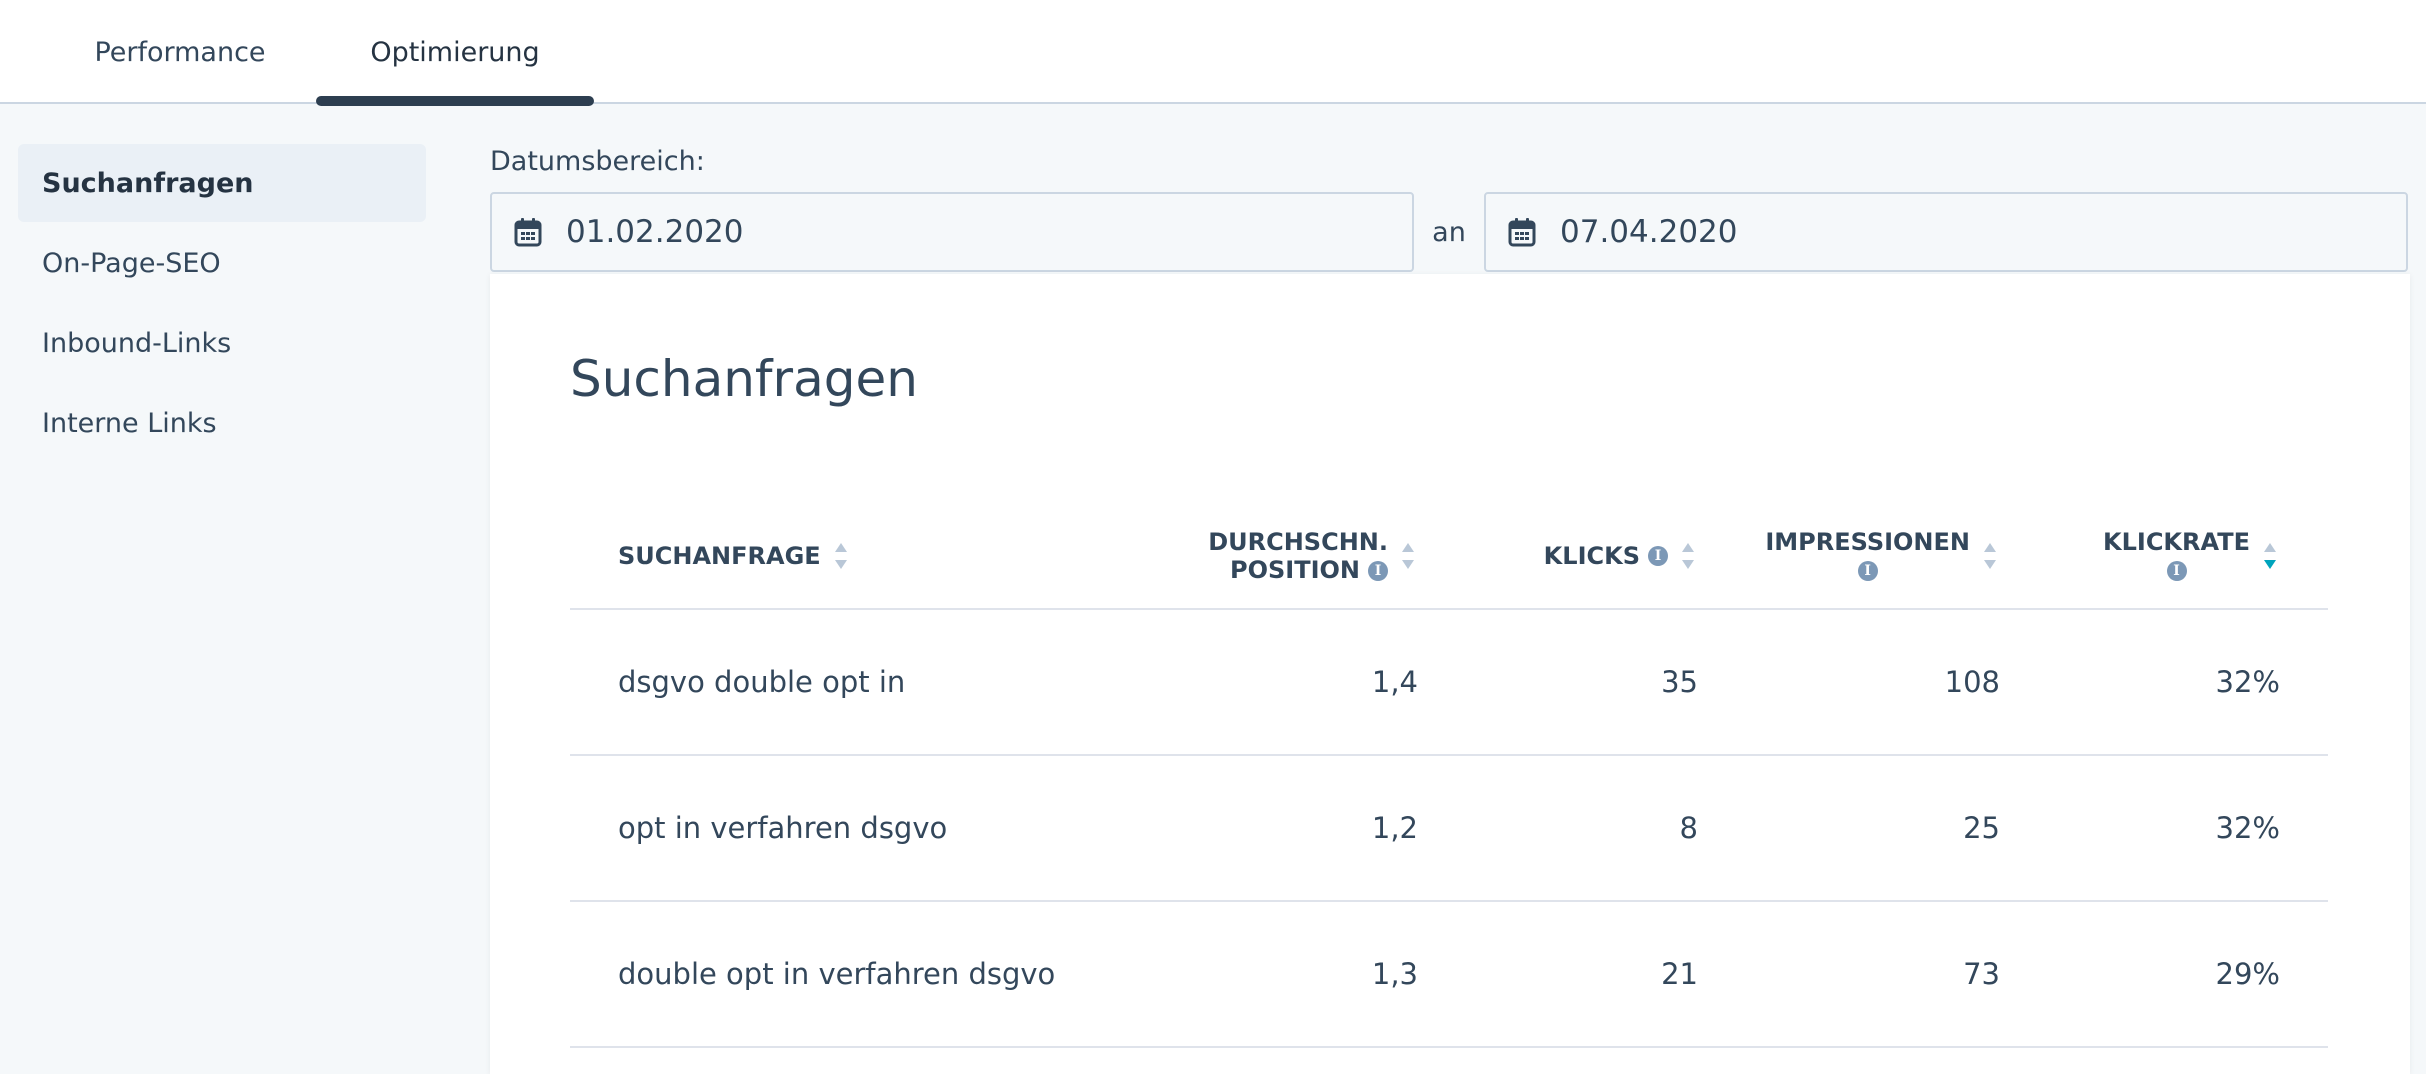 The height and width of the screenshot is (1074, 2426). I want to click on column-header-position: DURCHSCHN. POSITION i, so click(1313, 556).